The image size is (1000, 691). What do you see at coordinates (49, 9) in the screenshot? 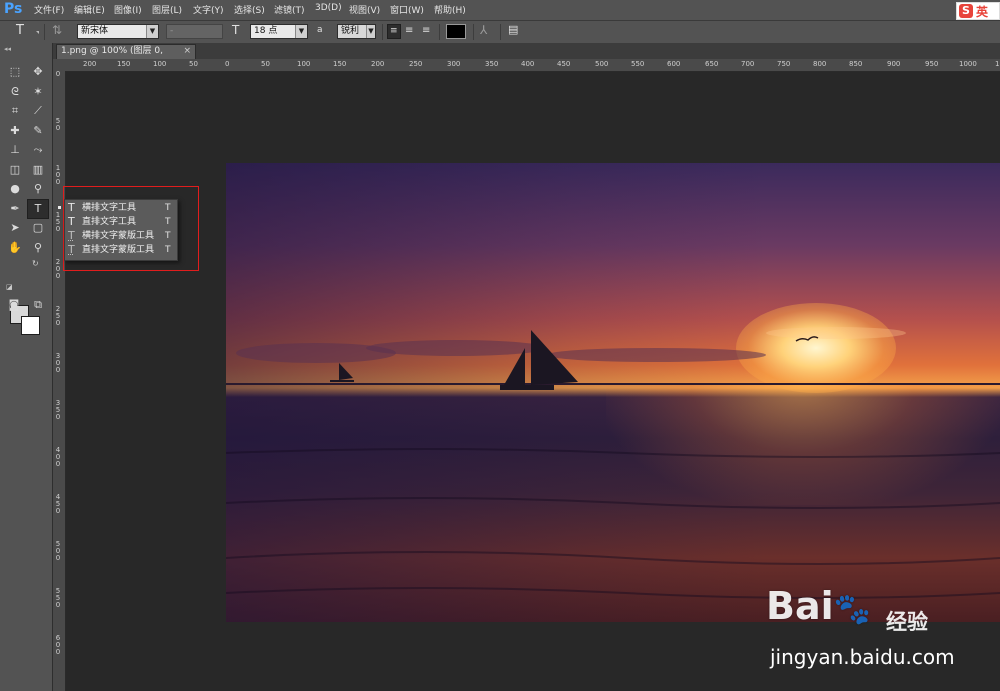
I see `menu-file: 文件(F)` at bounding box center [49, 9].